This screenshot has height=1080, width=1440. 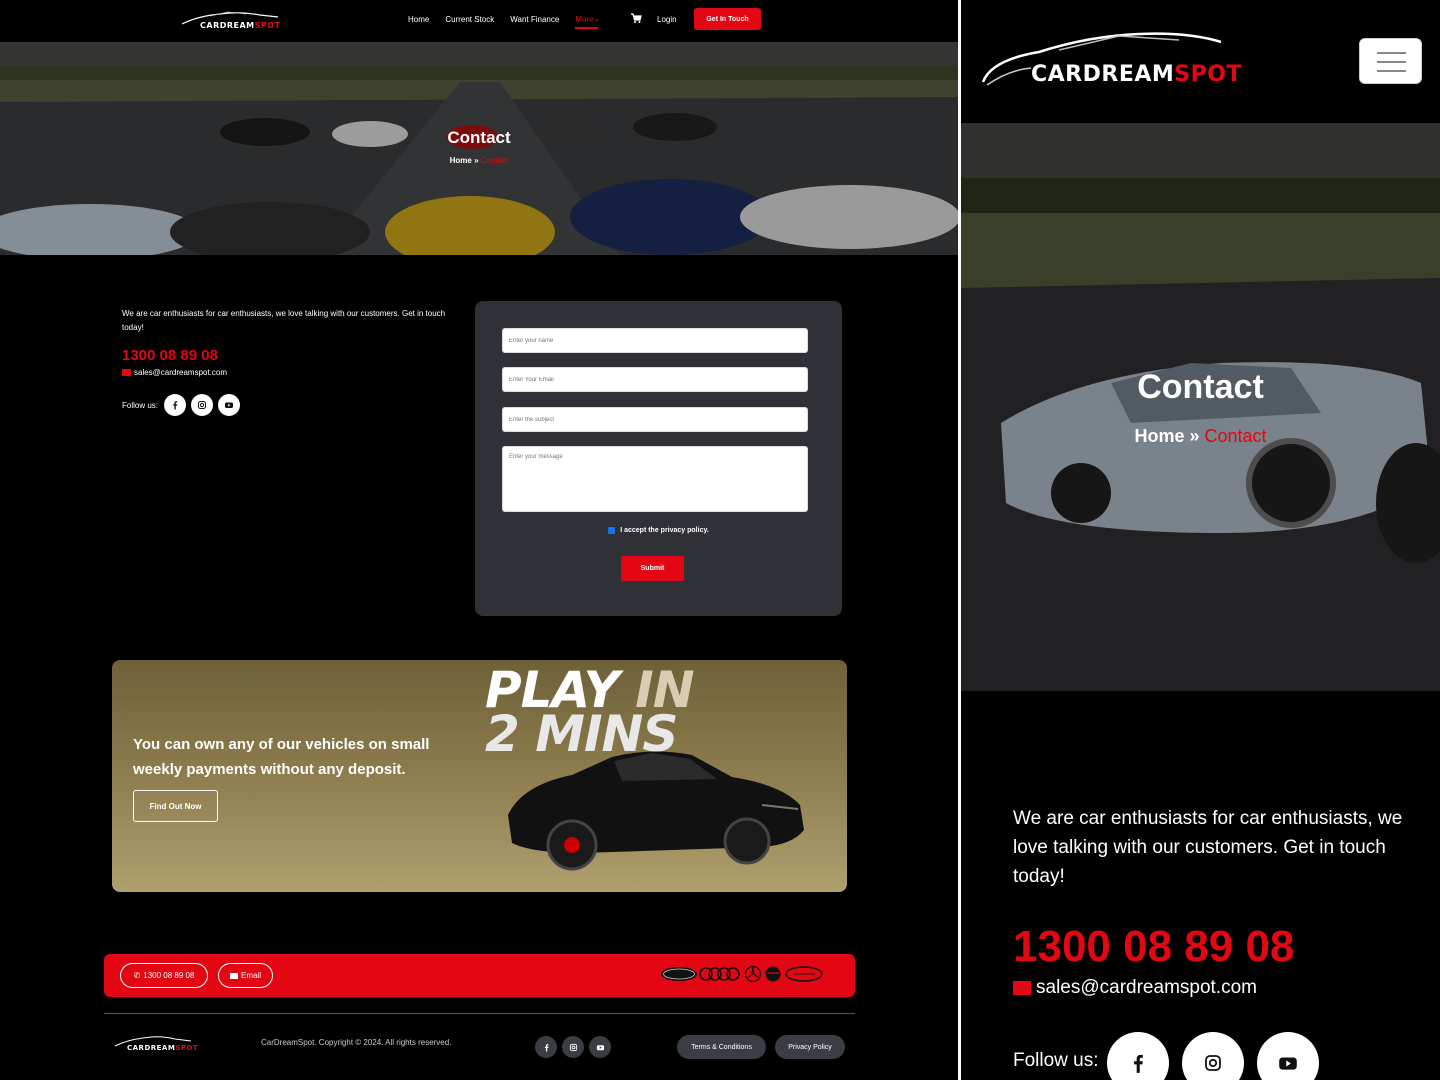 I want to click on subject-input, so click(x=655, y=419).